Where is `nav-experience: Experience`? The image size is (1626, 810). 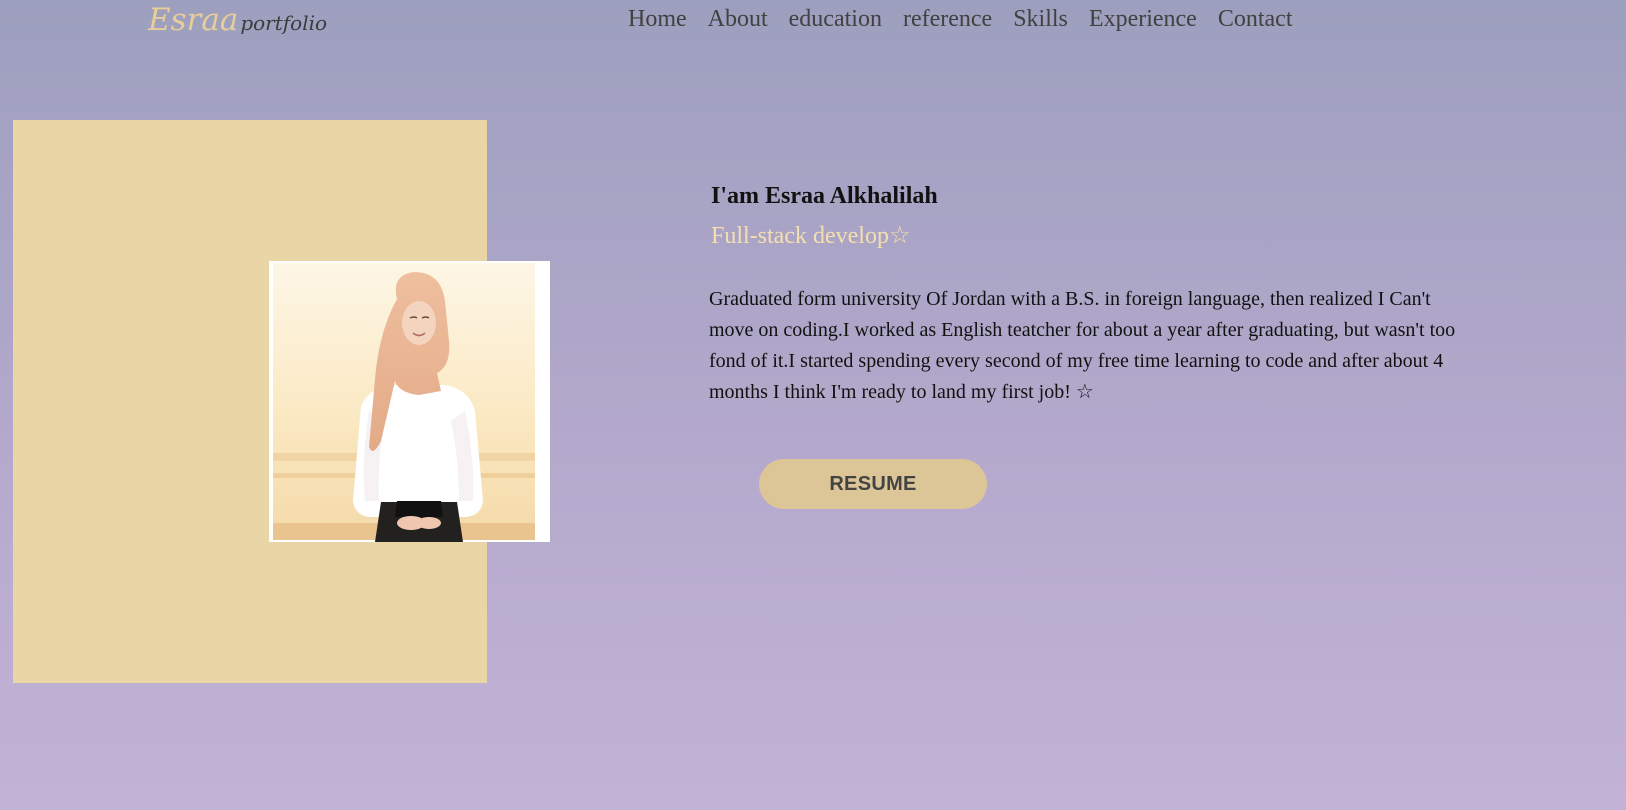 nav-experience: Experience is located at coordinates (1143, 19).